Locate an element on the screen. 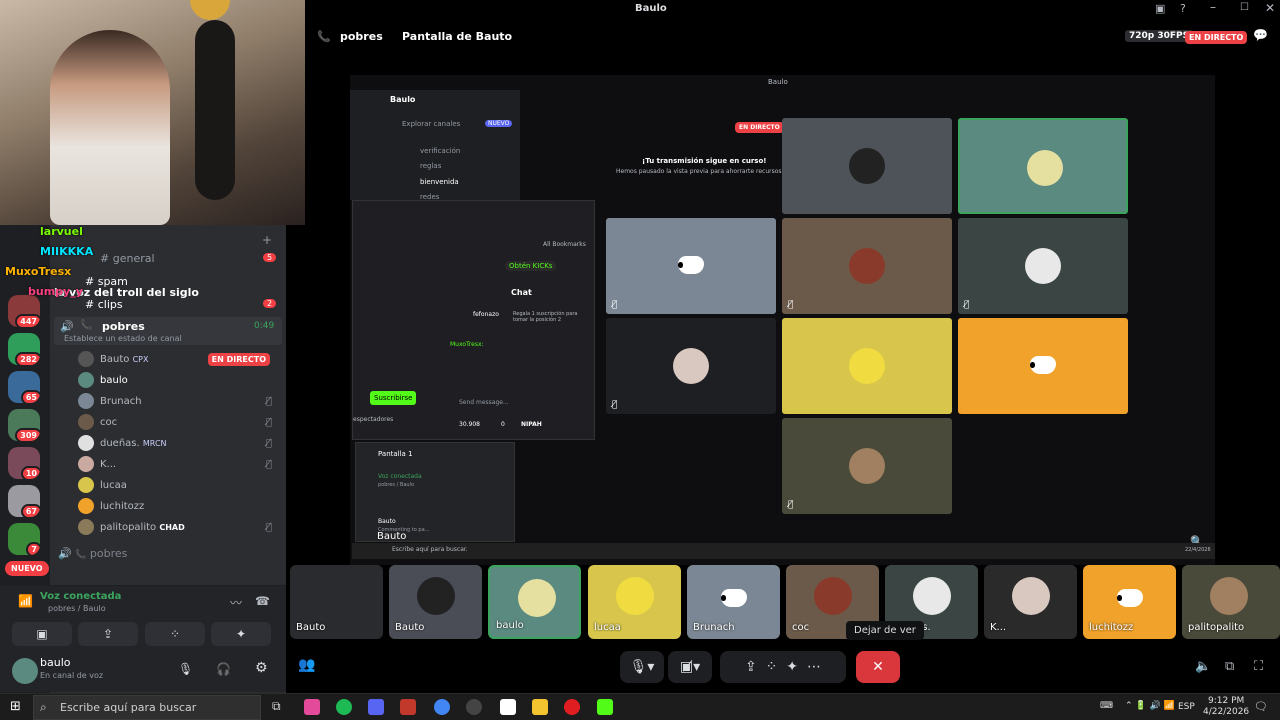  chrome-icon is located at coordinates (442, 707).